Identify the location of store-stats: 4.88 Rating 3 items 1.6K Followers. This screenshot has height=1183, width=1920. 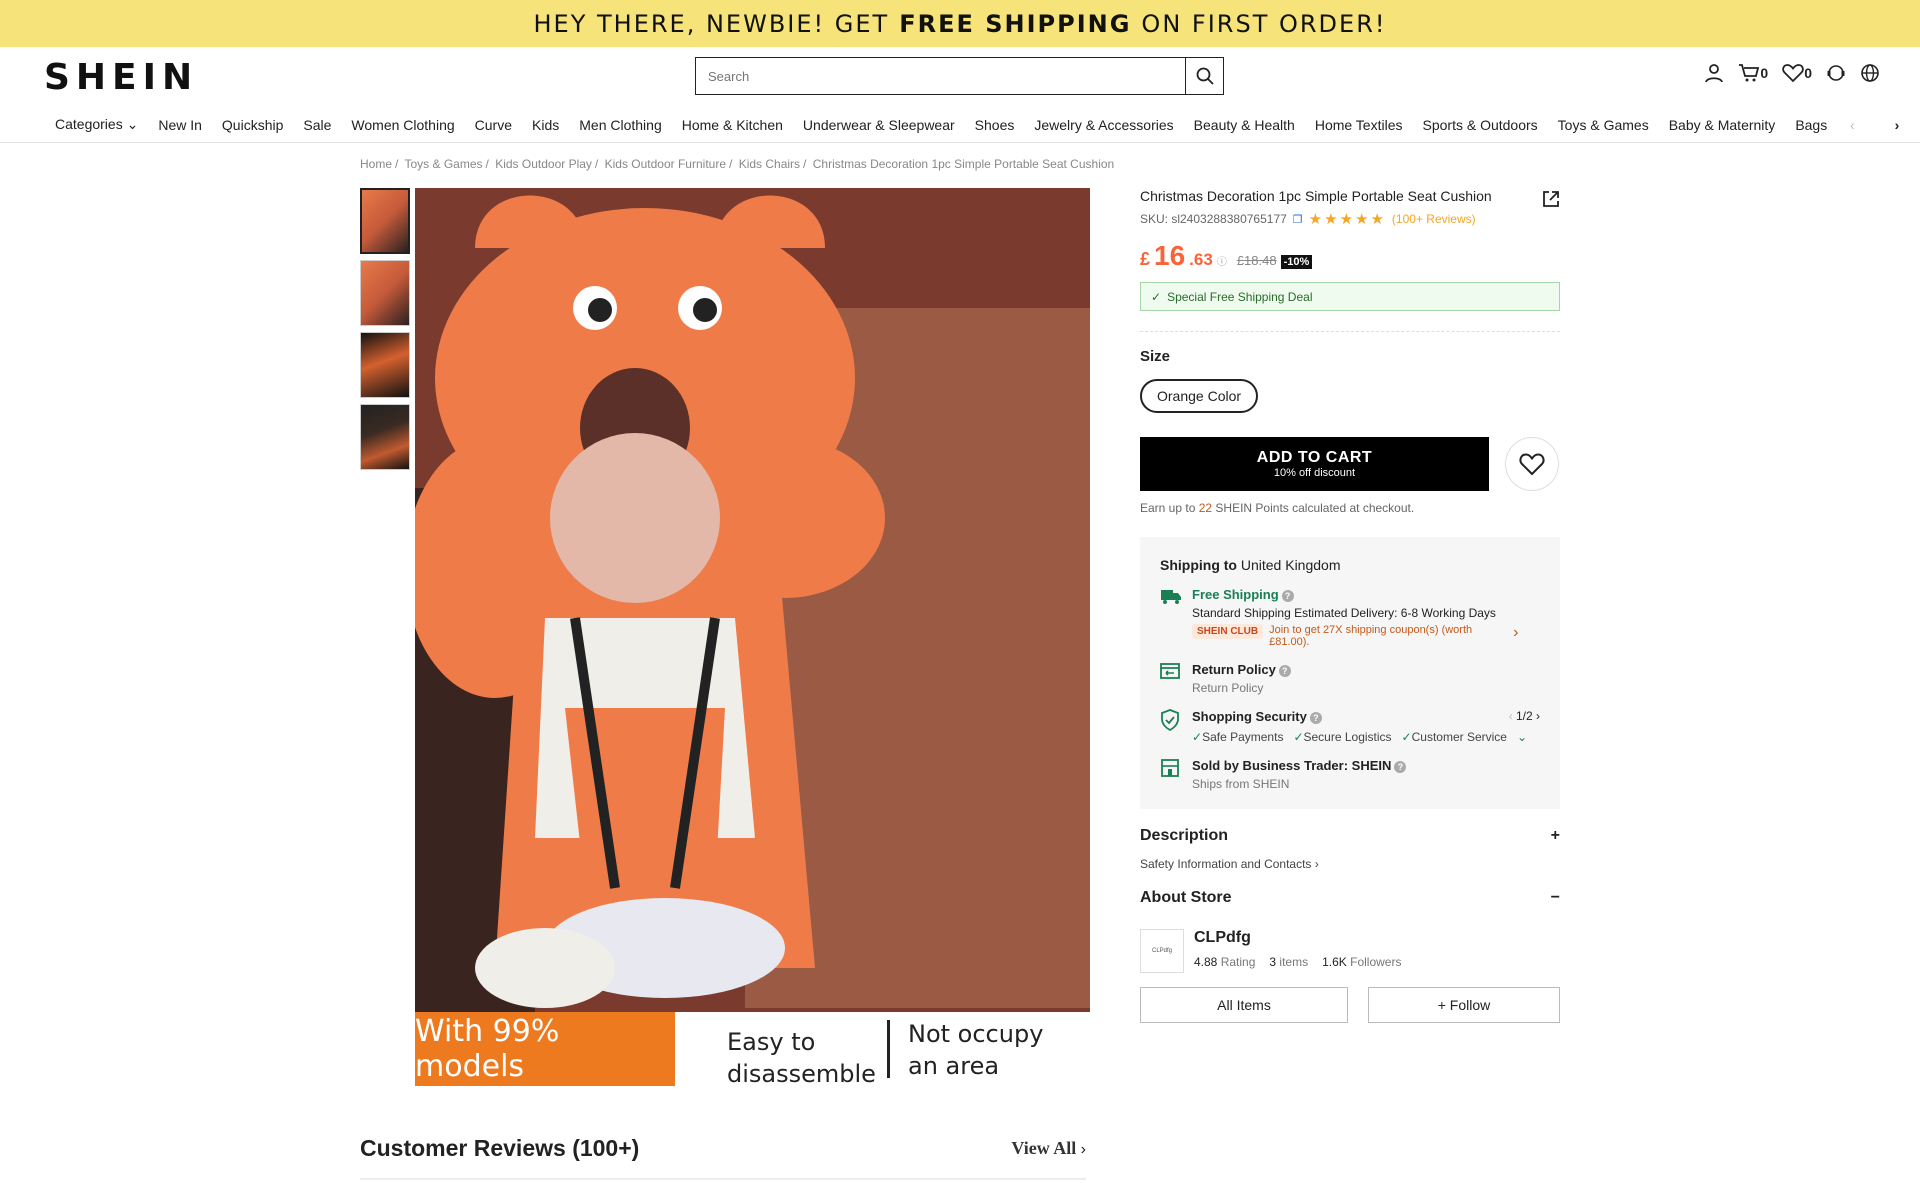
(1297, 962).